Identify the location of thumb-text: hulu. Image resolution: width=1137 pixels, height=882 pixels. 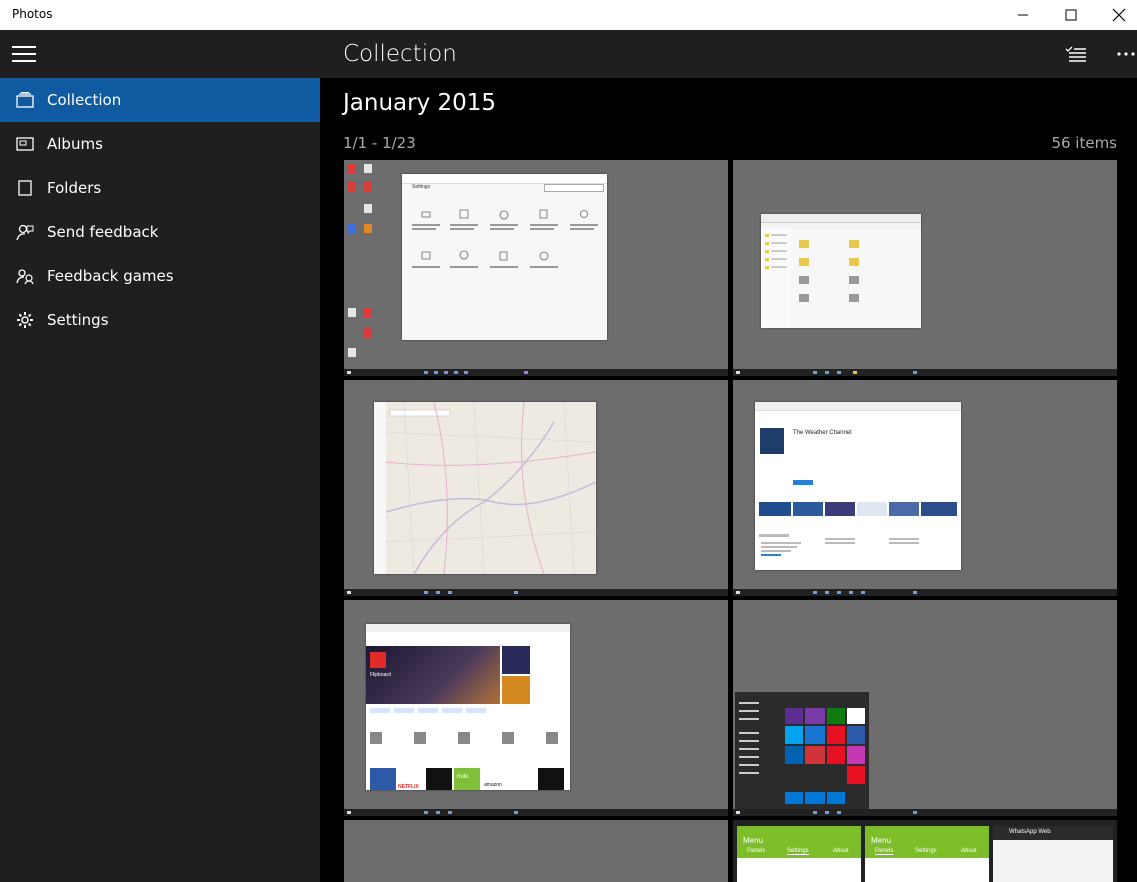
(463, 777).